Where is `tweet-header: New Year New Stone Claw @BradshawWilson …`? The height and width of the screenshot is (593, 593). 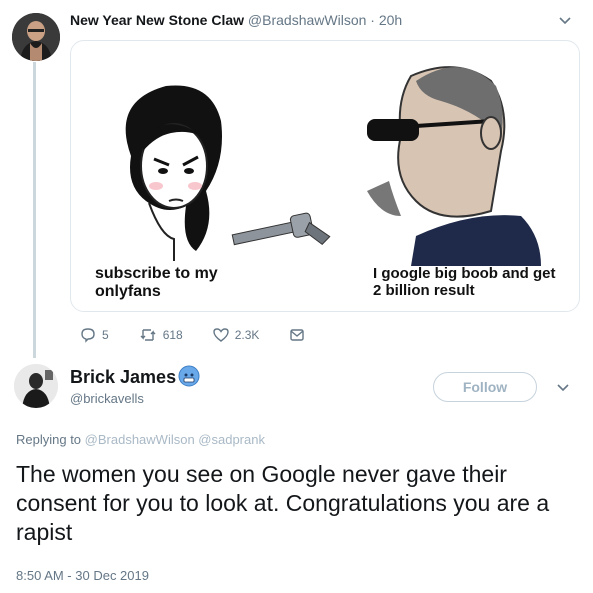
tweet-header: New Year New Stone Claw @BradshawWilson … is located at coordinates (236, 20).